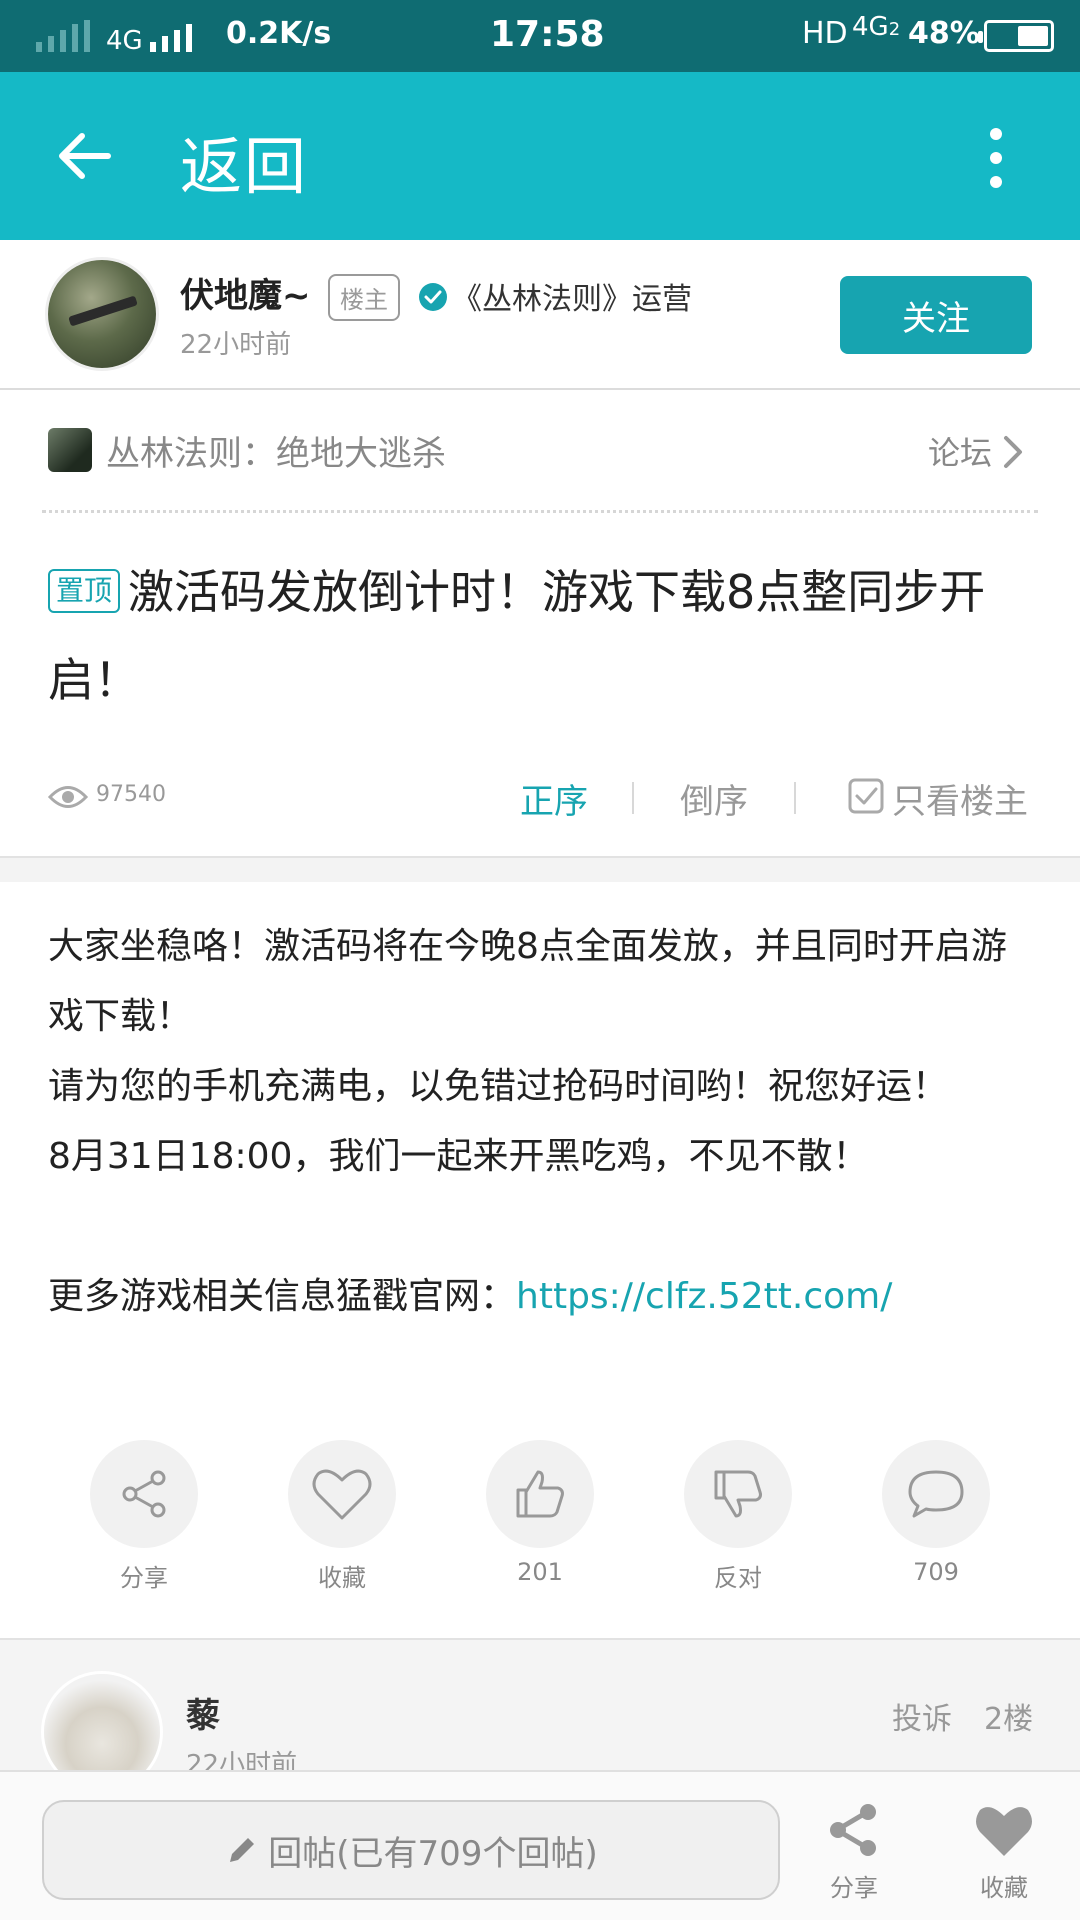  What do you see at coordinates (996, 158) in the screenshot?
I see `more-options-icon` at bounding box center [996, 158].